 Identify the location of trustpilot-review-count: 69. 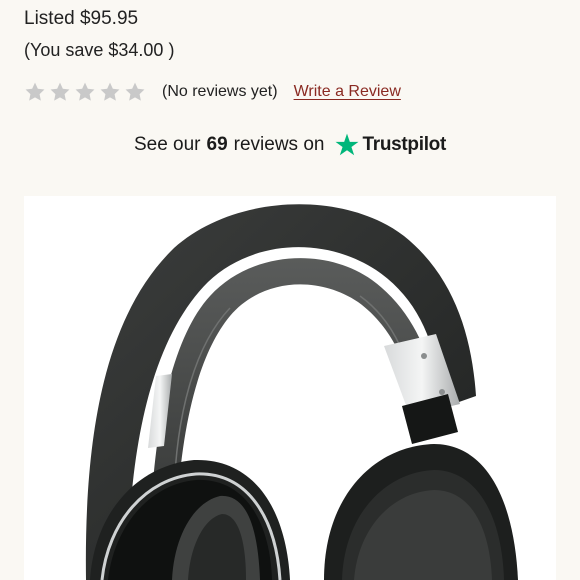
(217, 144).